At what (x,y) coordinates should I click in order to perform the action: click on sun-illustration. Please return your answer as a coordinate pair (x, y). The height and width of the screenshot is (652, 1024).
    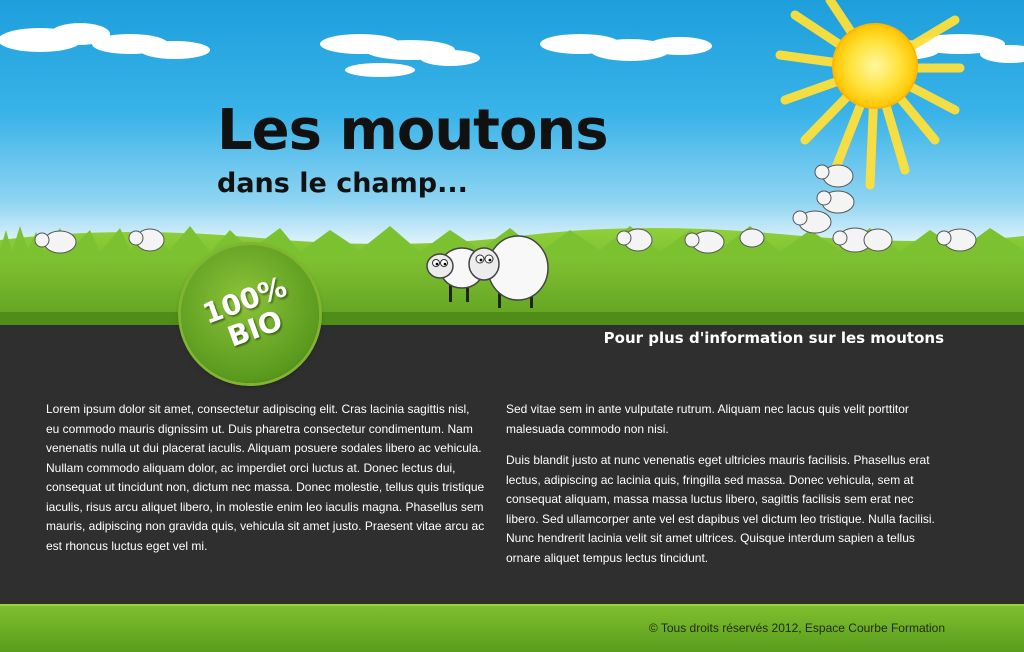
    Looking at the image, I should click on (870, 95).